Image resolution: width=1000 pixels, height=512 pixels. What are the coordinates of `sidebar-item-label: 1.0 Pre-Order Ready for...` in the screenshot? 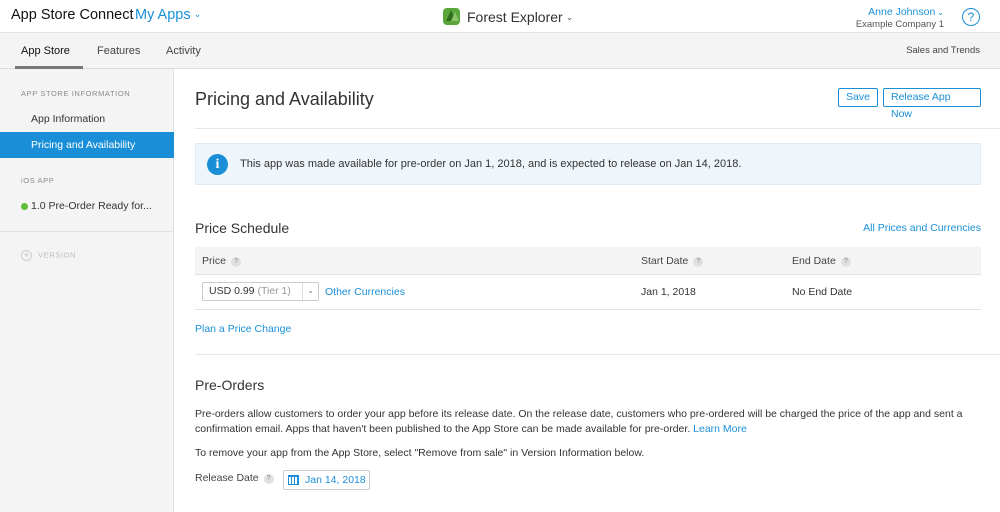 It's located at (91, 206).